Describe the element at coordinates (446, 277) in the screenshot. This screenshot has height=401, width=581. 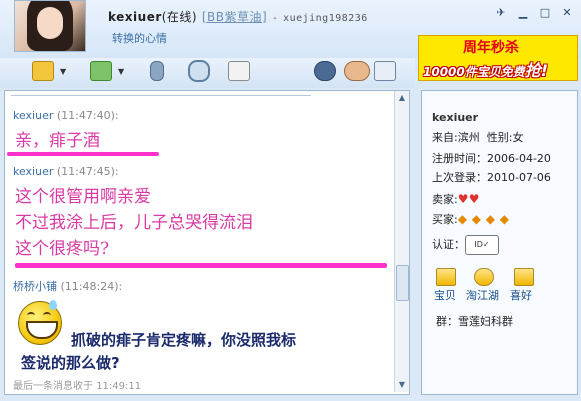
I see `shop-icon` at that location.